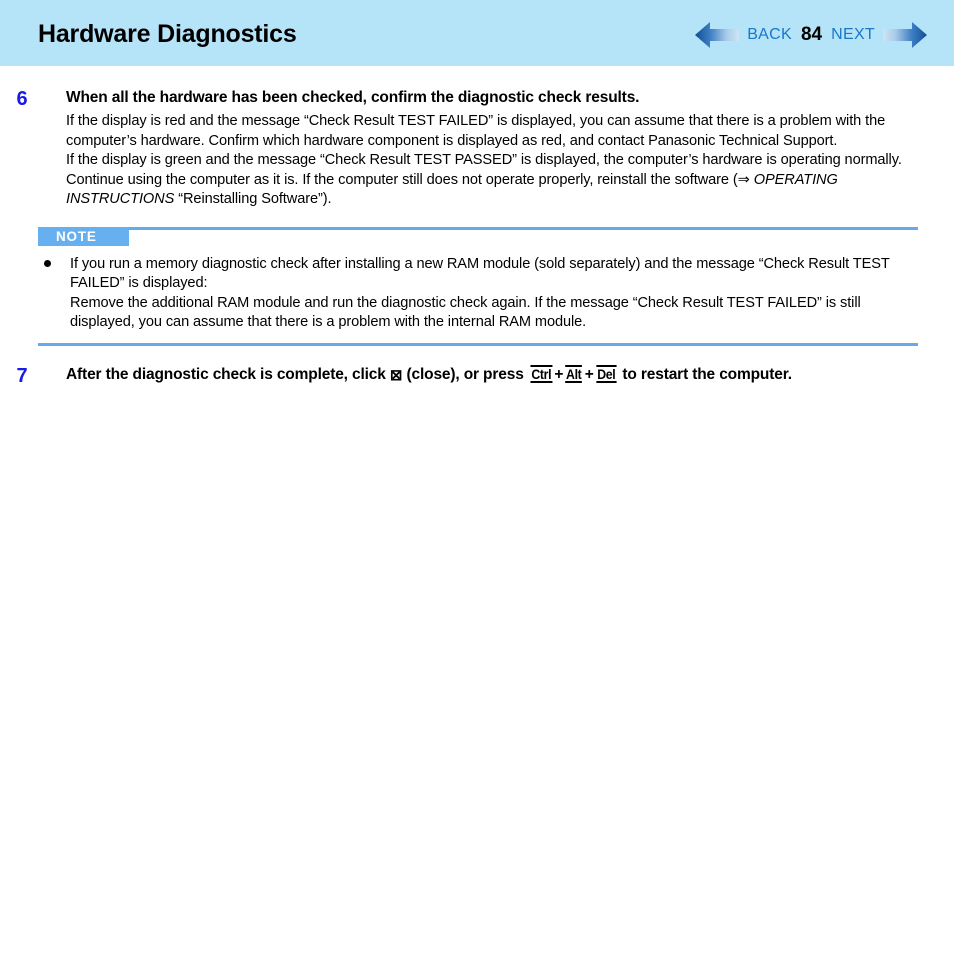 This screenshot has width=954, height=959. I want to click on key-alt: Alt, so click(574, 373).